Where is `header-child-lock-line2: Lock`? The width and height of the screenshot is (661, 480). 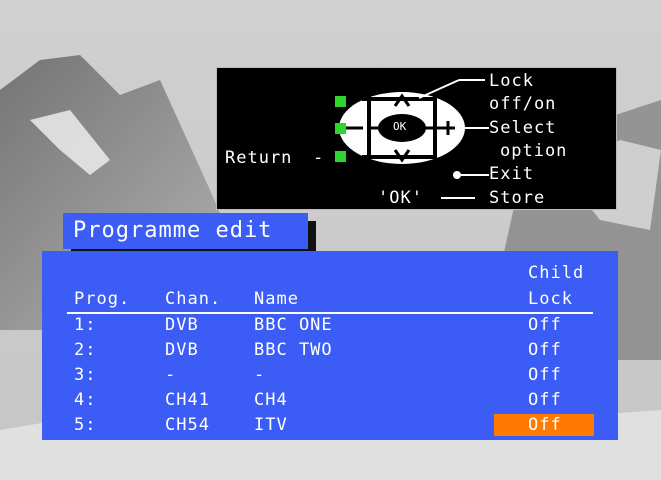 header-child-lock-line2: Lock is located at coordinates (550, 299).